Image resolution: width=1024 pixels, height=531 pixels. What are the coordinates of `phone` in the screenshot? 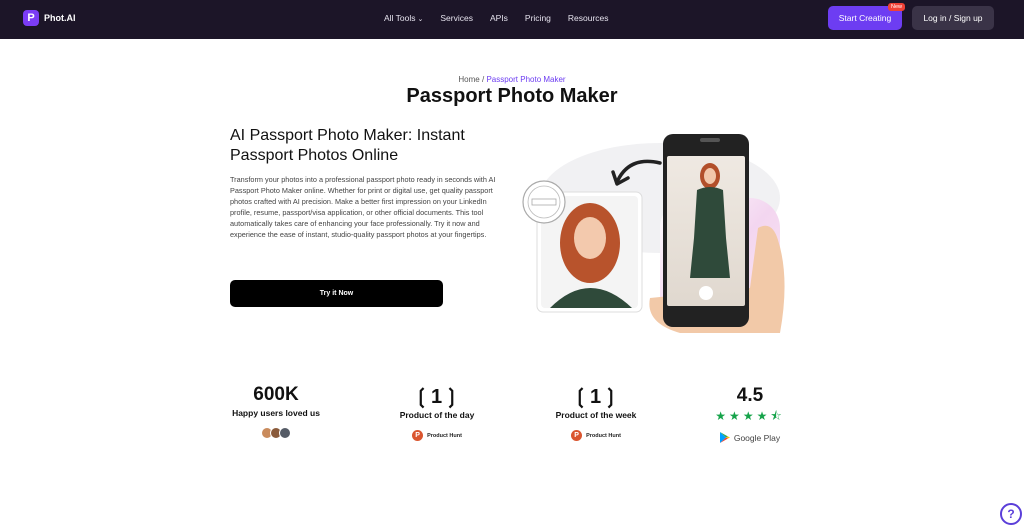 It's located at (706, 230).